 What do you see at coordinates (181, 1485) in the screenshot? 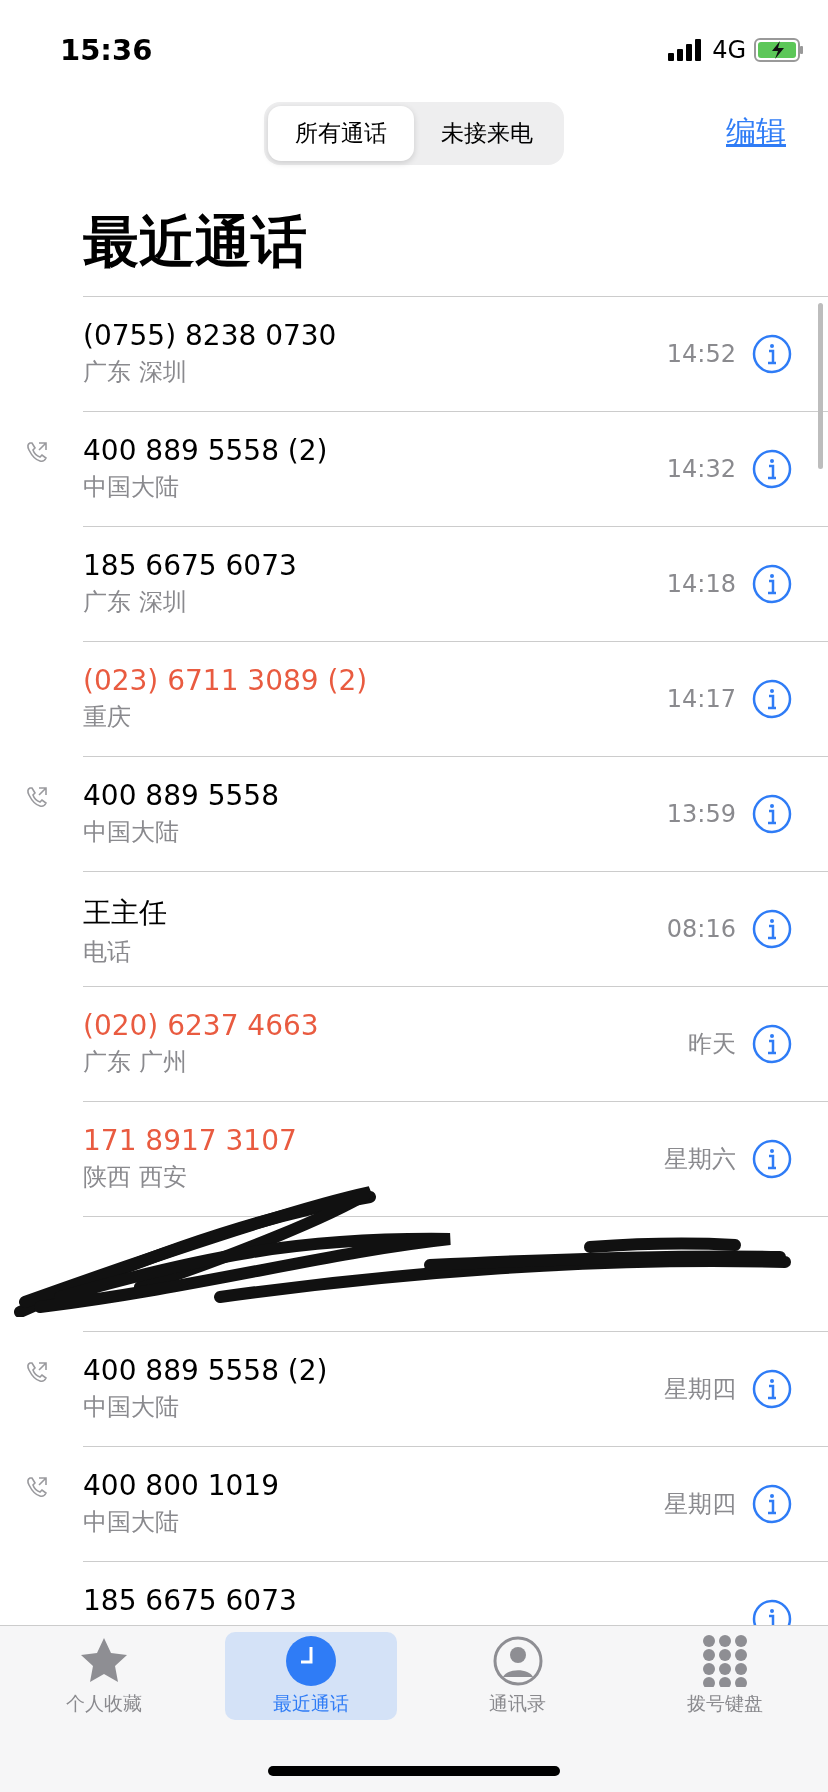
I see `caller-number: 400 800 1019` at bounding box center [181, 1485].